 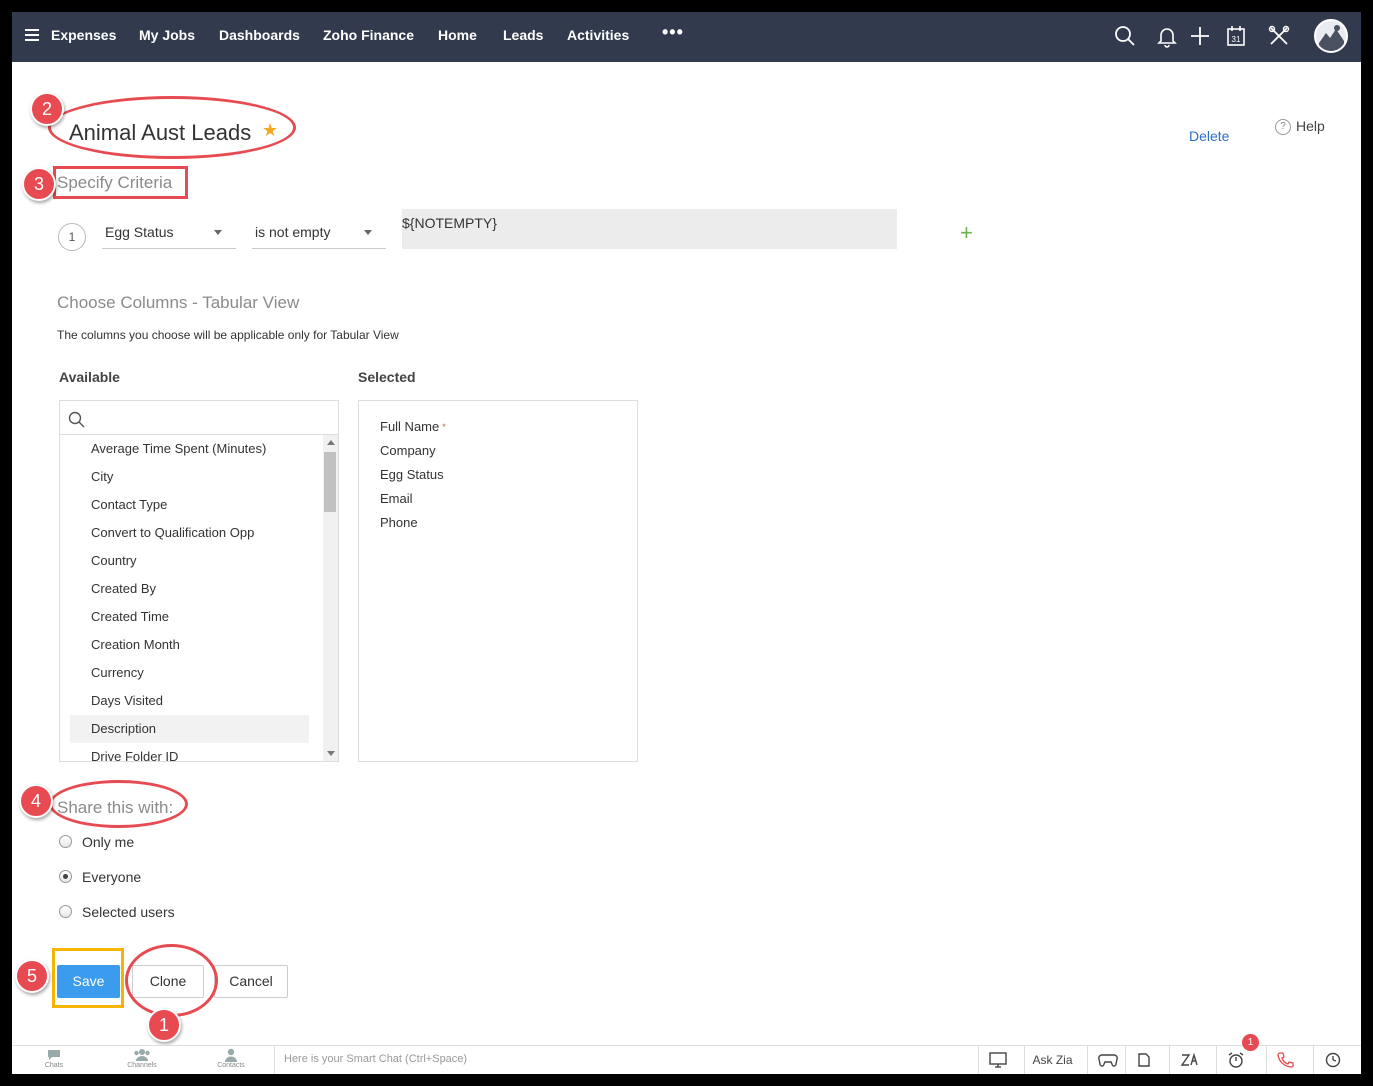 I want to click on annotation-pin-4: 4, so click(x=36, y=801).